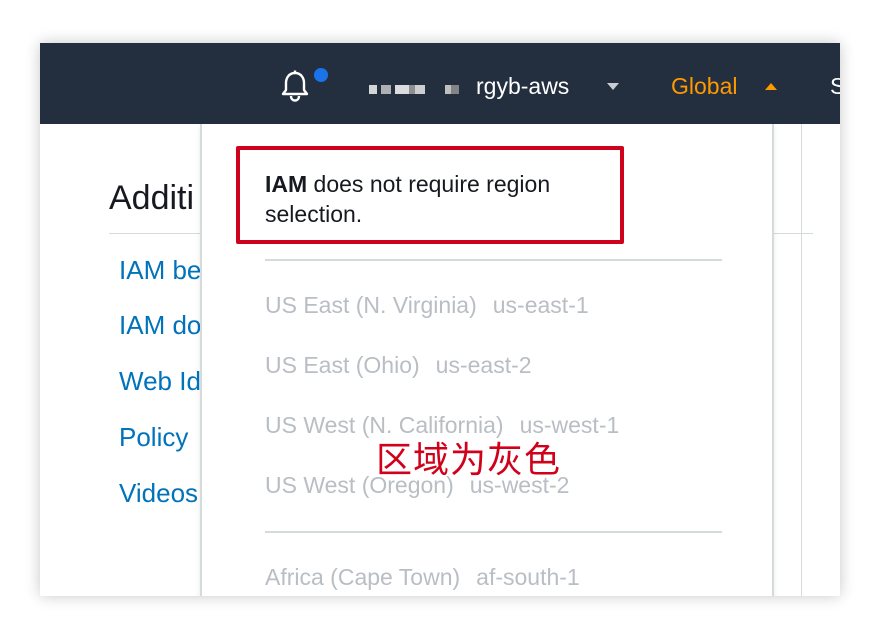  What do you see at coordinates (483, 365) in the screenshot?
I see `region-option-code: us-east-2` at bounding box center [483, 365].